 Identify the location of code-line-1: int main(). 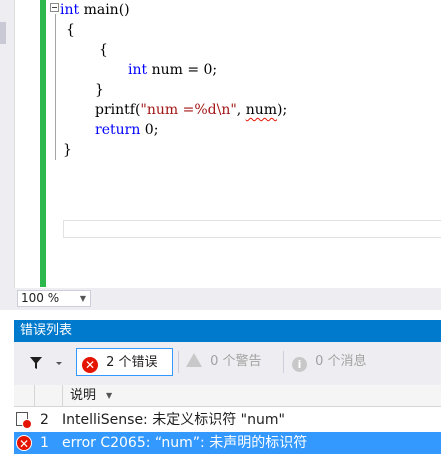
(95, 10).